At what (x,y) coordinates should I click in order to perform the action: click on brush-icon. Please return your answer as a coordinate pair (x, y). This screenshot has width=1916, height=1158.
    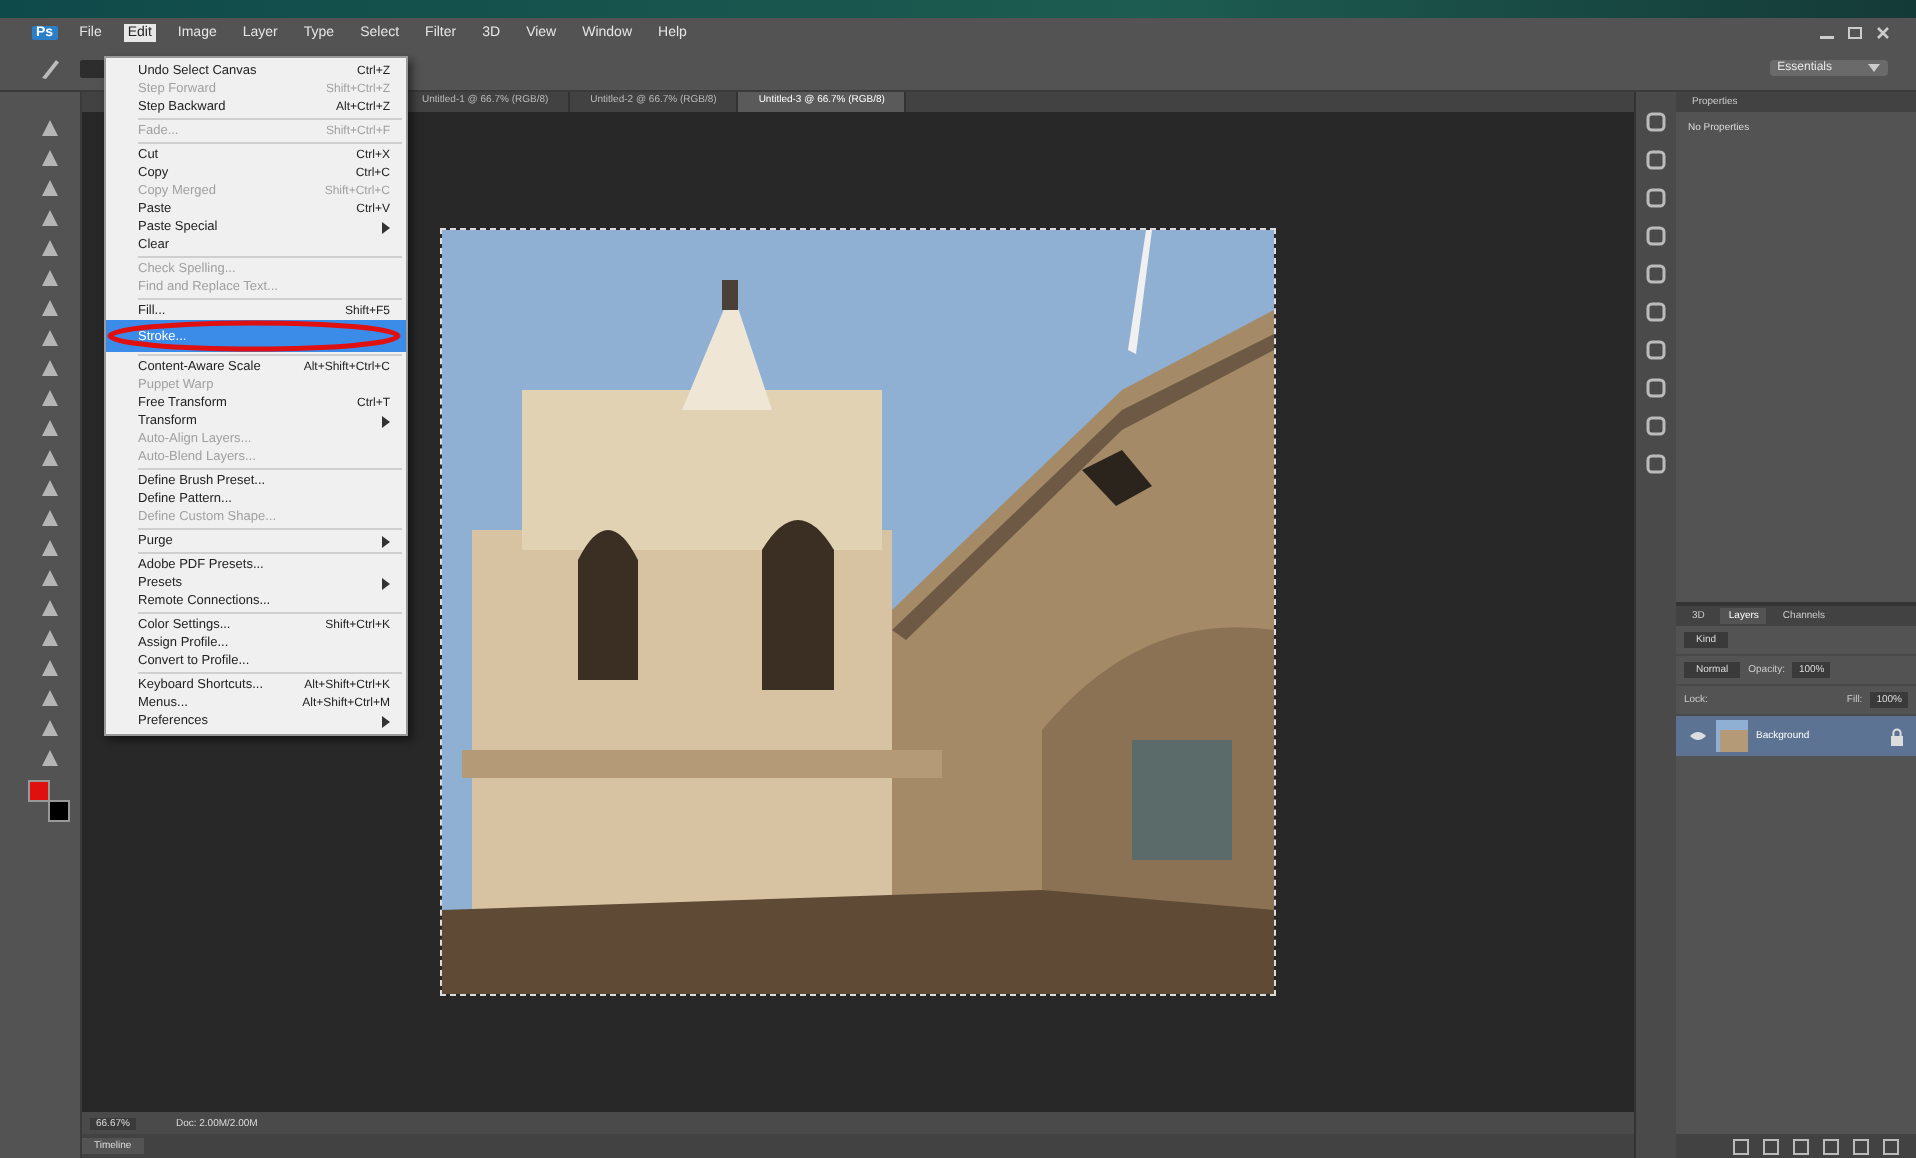
    Looking at the image, I should click on (50, 68).